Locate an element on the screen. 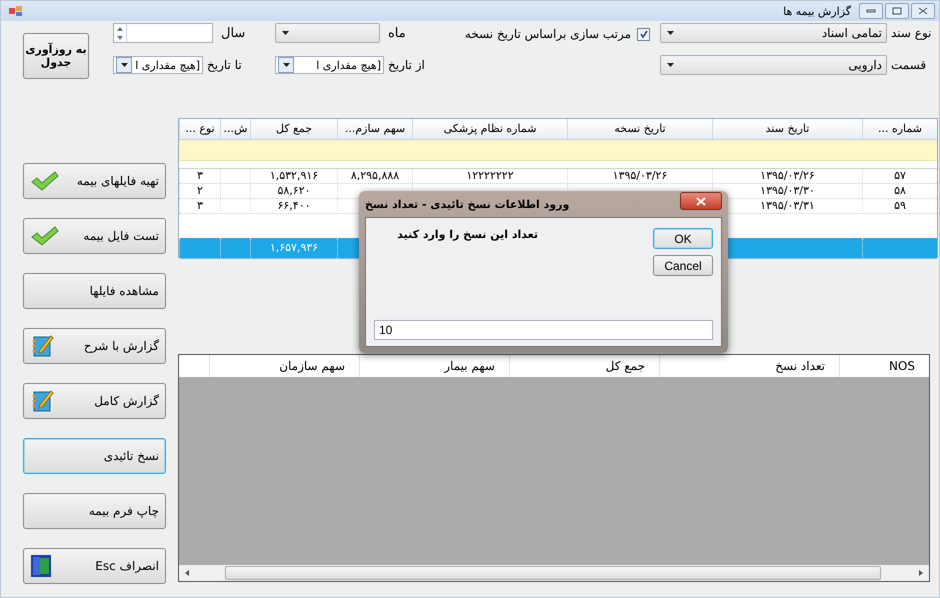  window-title: گزارش بیمه ها is located at coordinates (817, 11).